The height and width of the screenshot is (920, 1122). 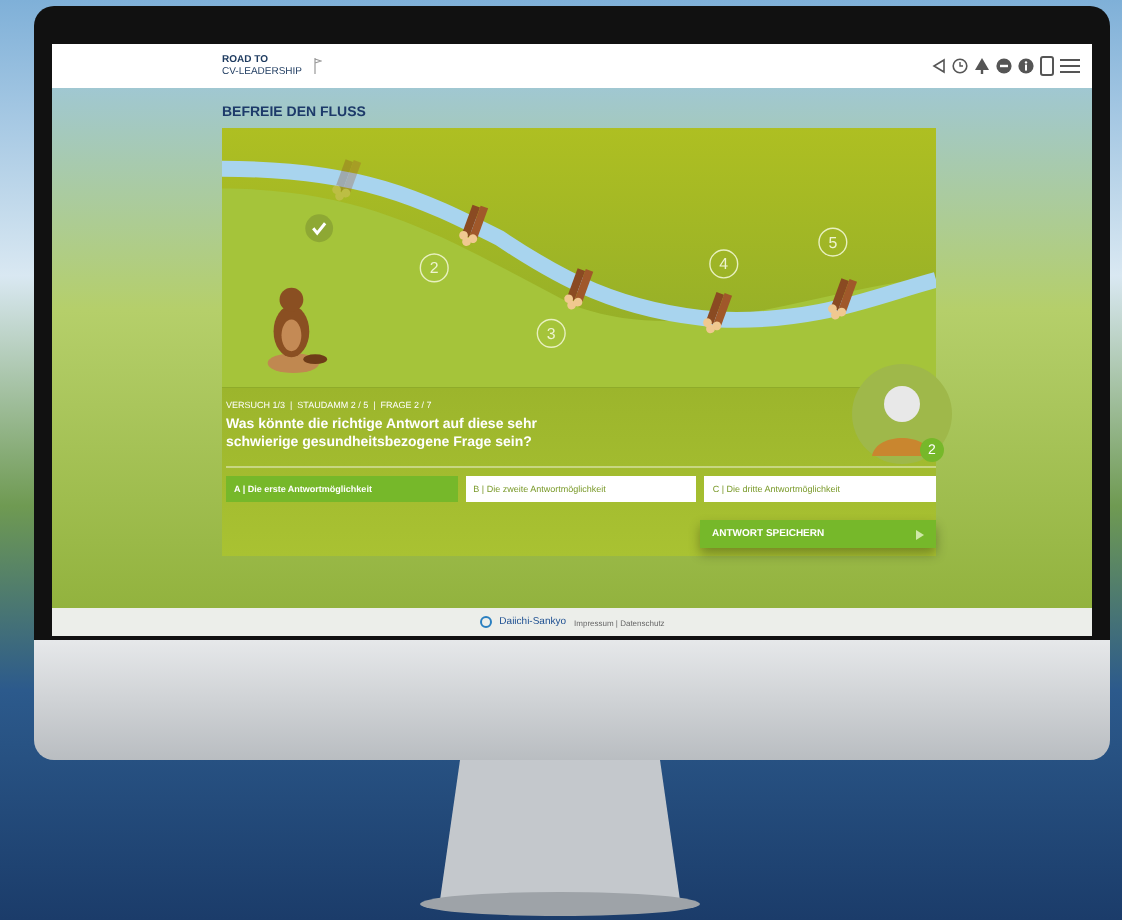 What do you see at coordinates (939, 66) in the screenshot?
I see `back-icon` at bounding box center [939, 66].